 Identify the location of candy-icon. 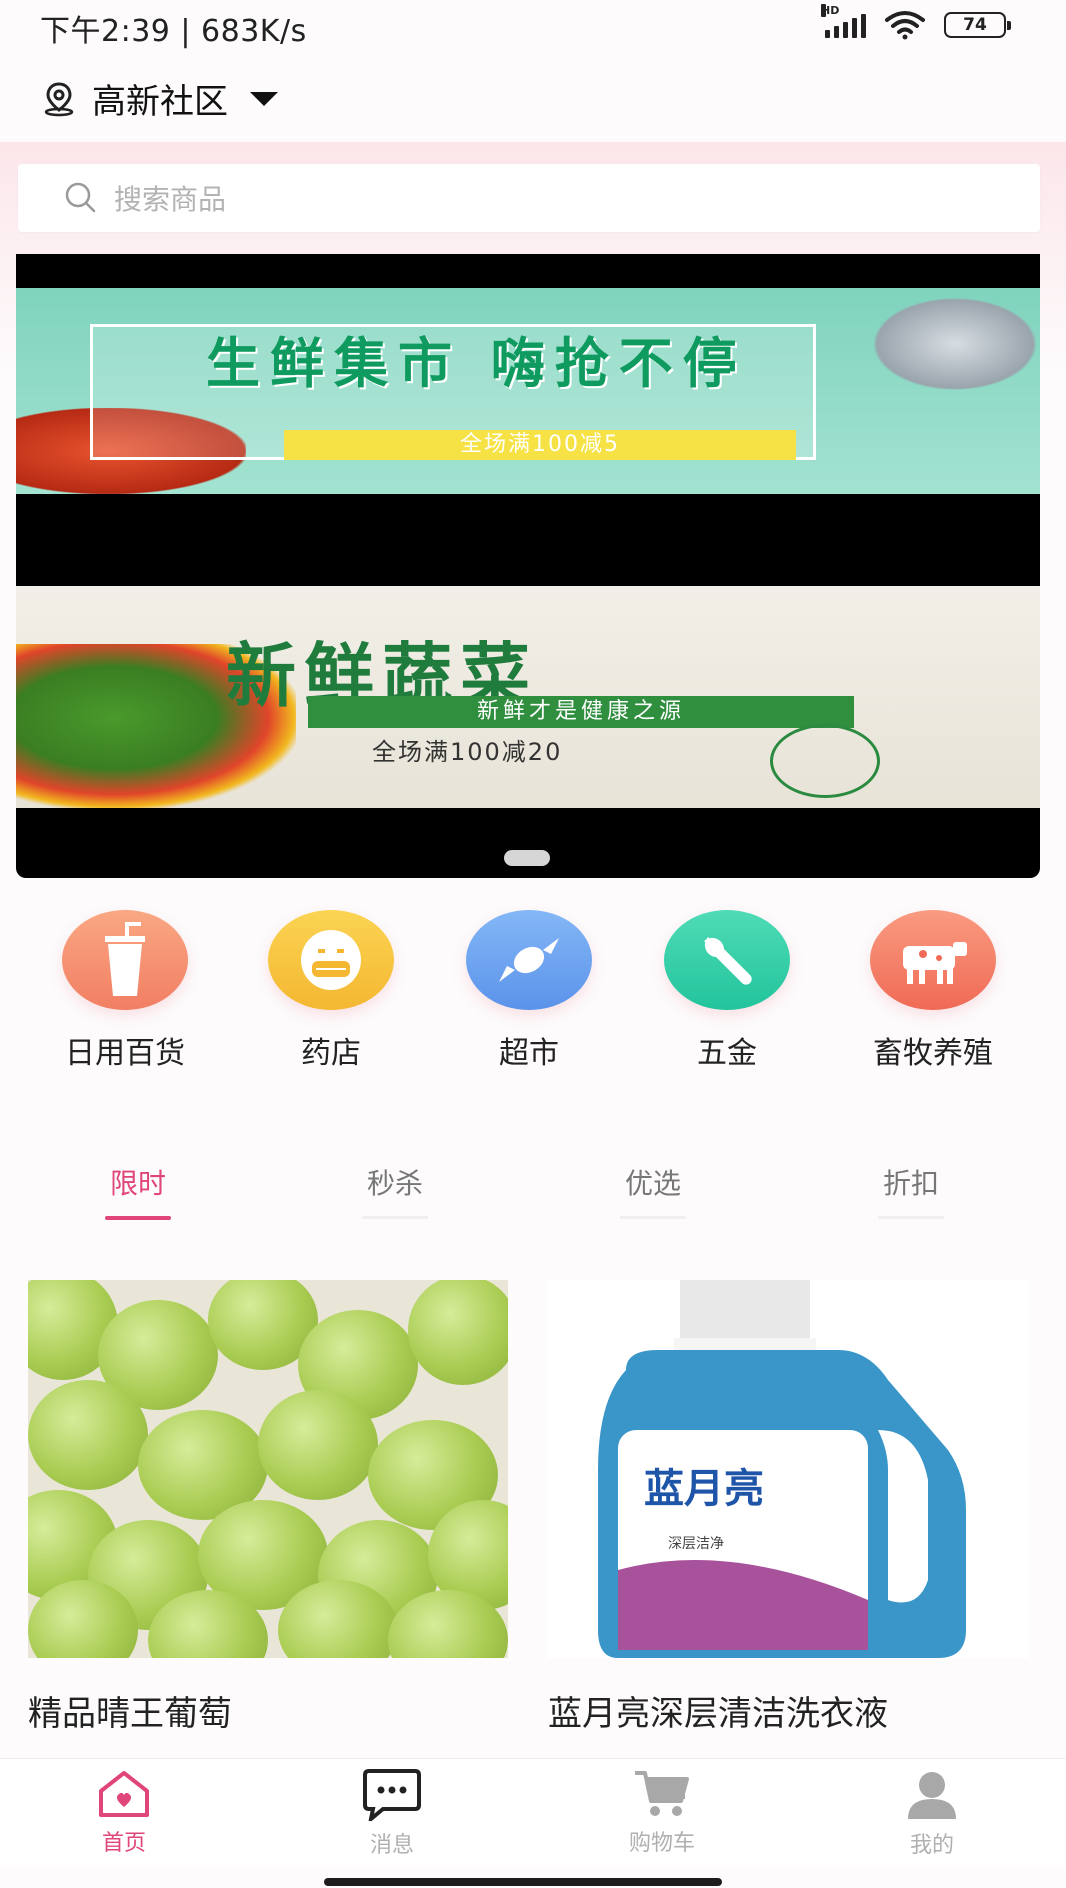
(529, 960).